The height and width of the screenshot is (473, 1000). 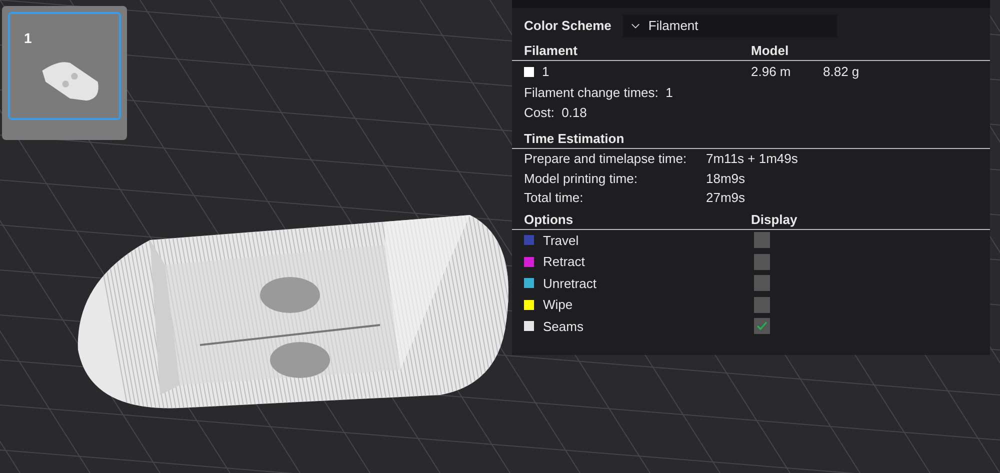 I want to click on option-label: Wipe, so click(x=558, y=305).